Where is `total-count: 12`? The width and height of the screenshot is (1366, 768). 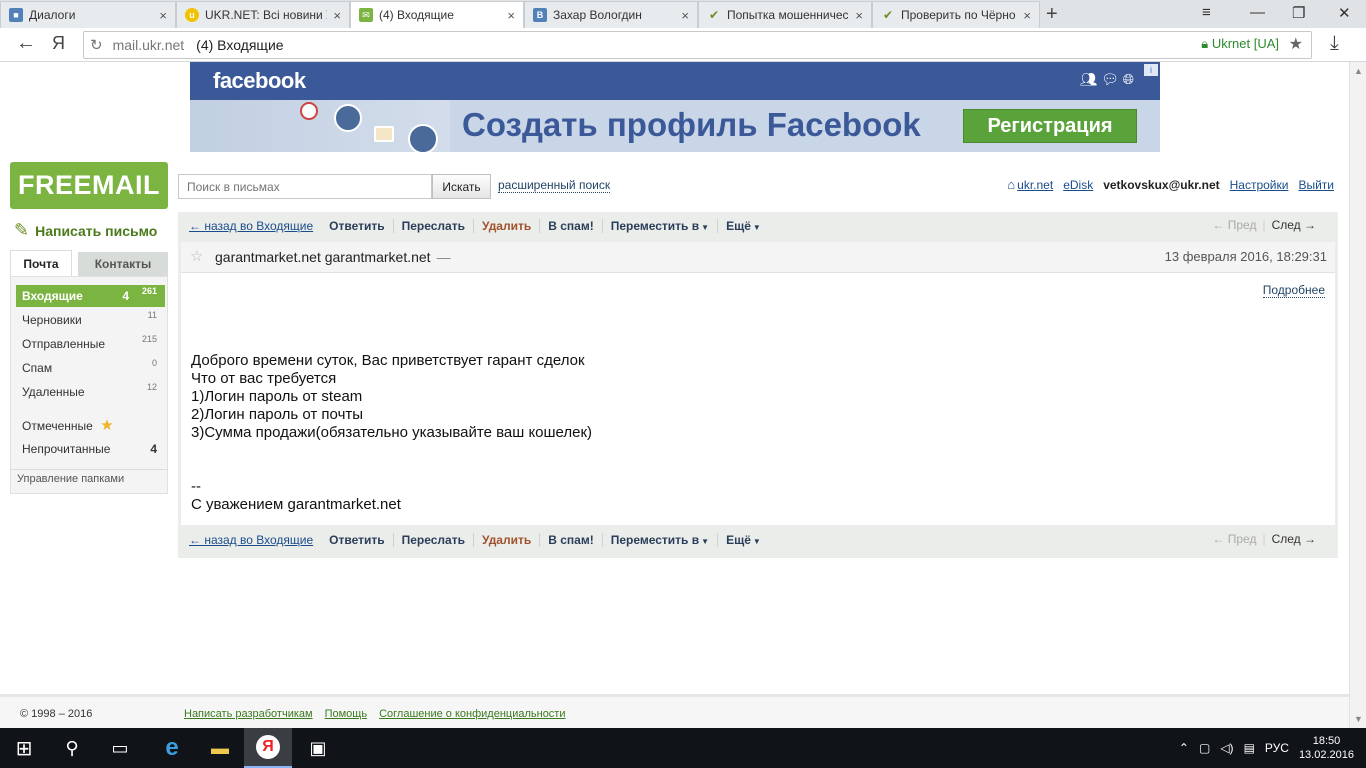
total-count: 12 is located at coordinates (151, 387).